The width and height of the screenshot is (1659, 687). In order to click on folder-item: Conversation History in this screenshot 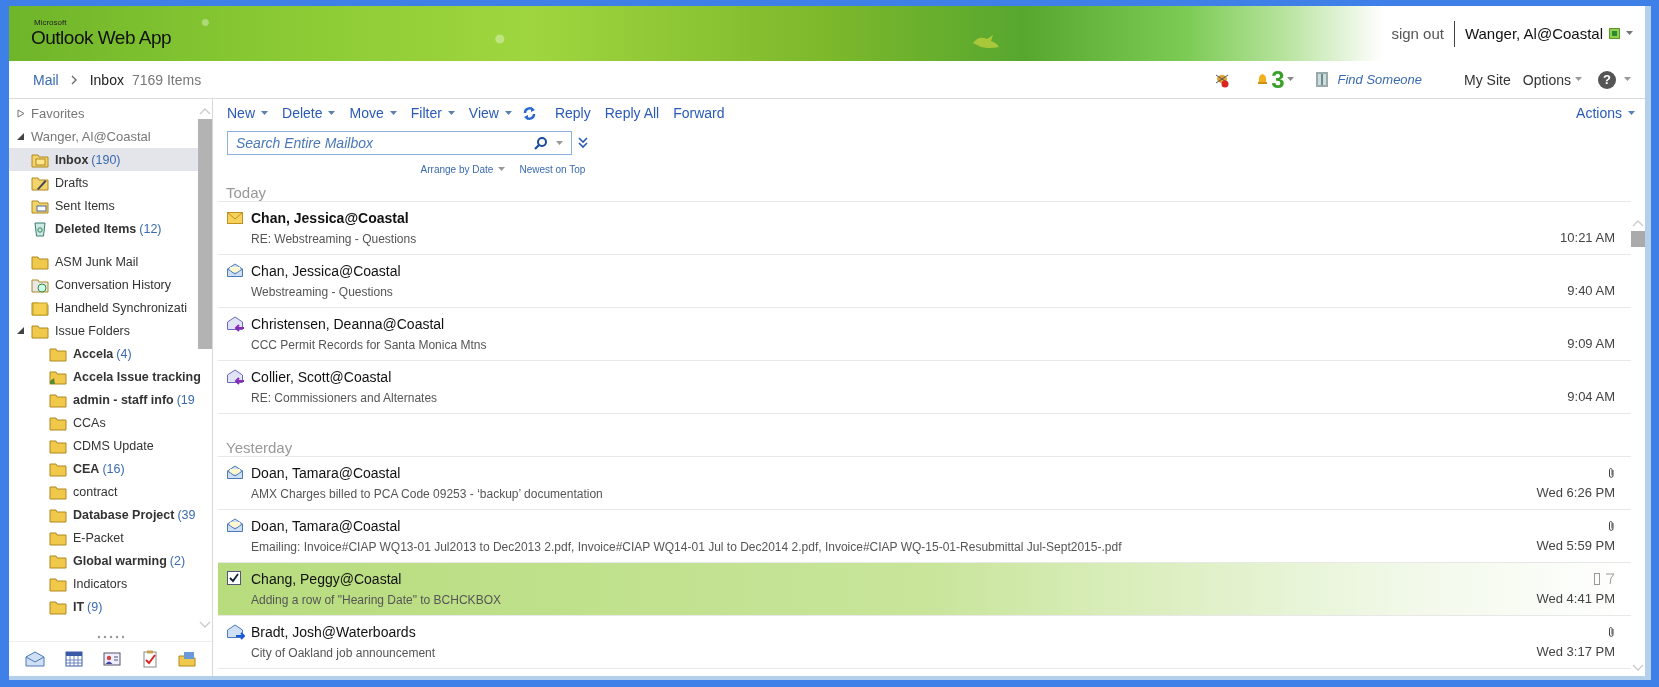, I will do `click(103, 284)`.